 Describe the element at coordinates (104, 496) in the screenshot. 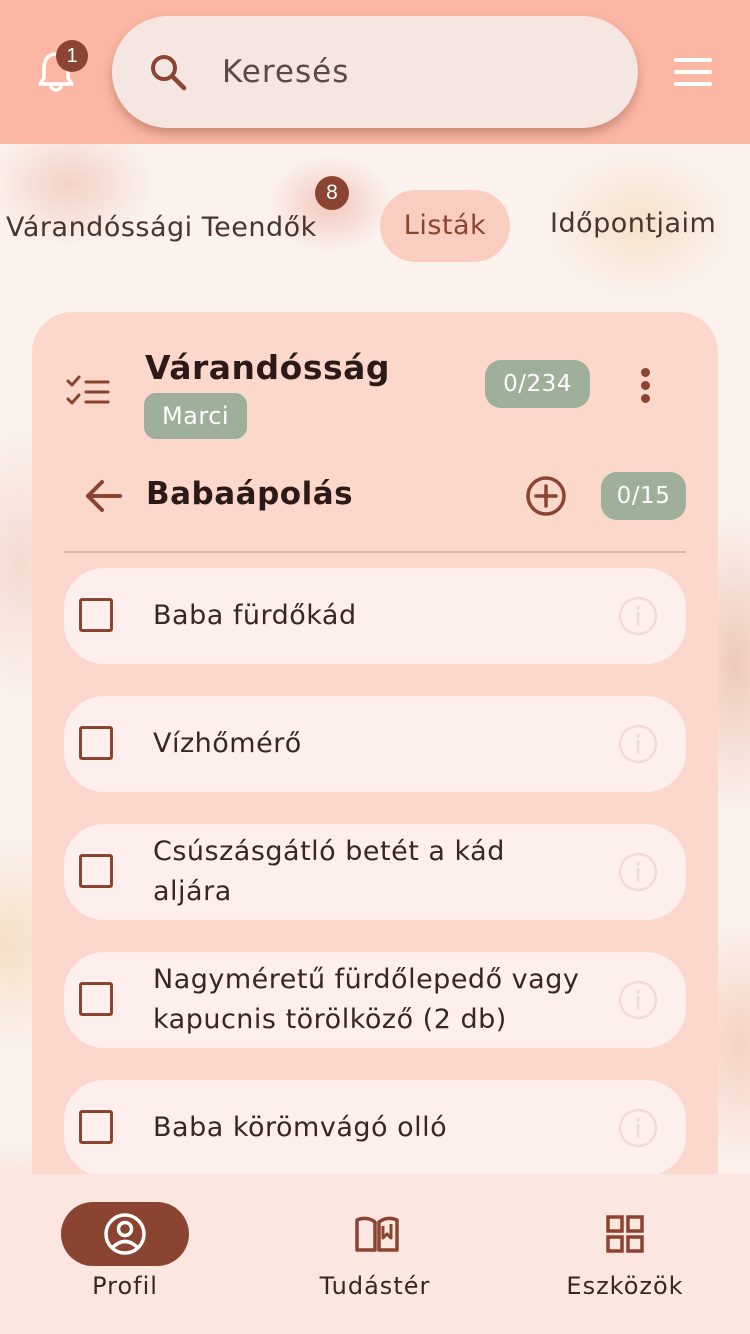

I see `back-arrow-icon` at that location.